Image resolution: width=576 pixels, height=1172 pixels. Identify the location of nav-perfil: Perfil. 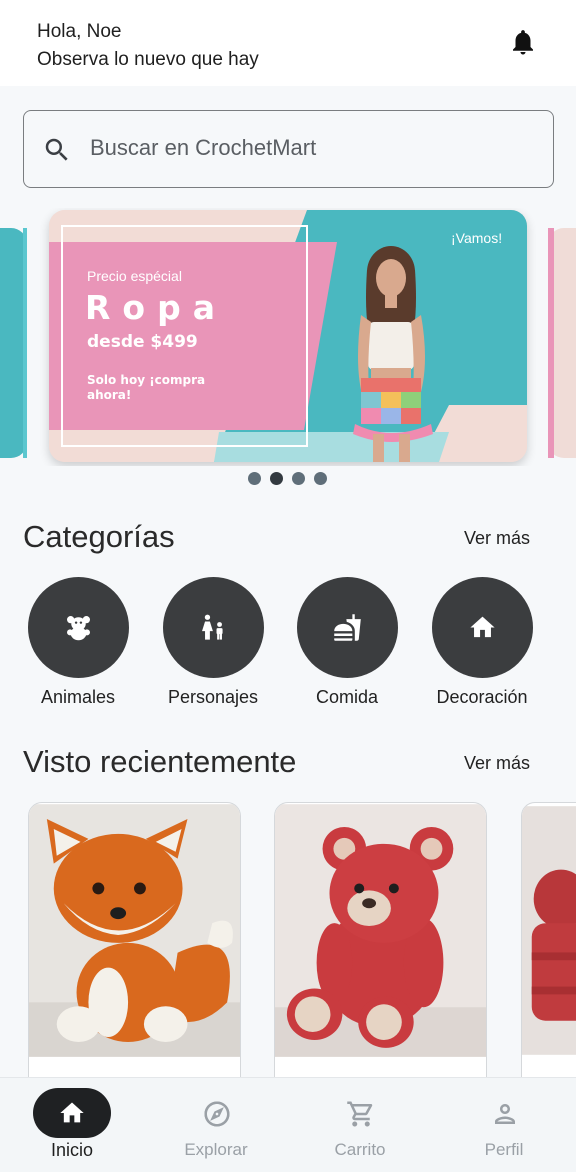
(504, 1124).